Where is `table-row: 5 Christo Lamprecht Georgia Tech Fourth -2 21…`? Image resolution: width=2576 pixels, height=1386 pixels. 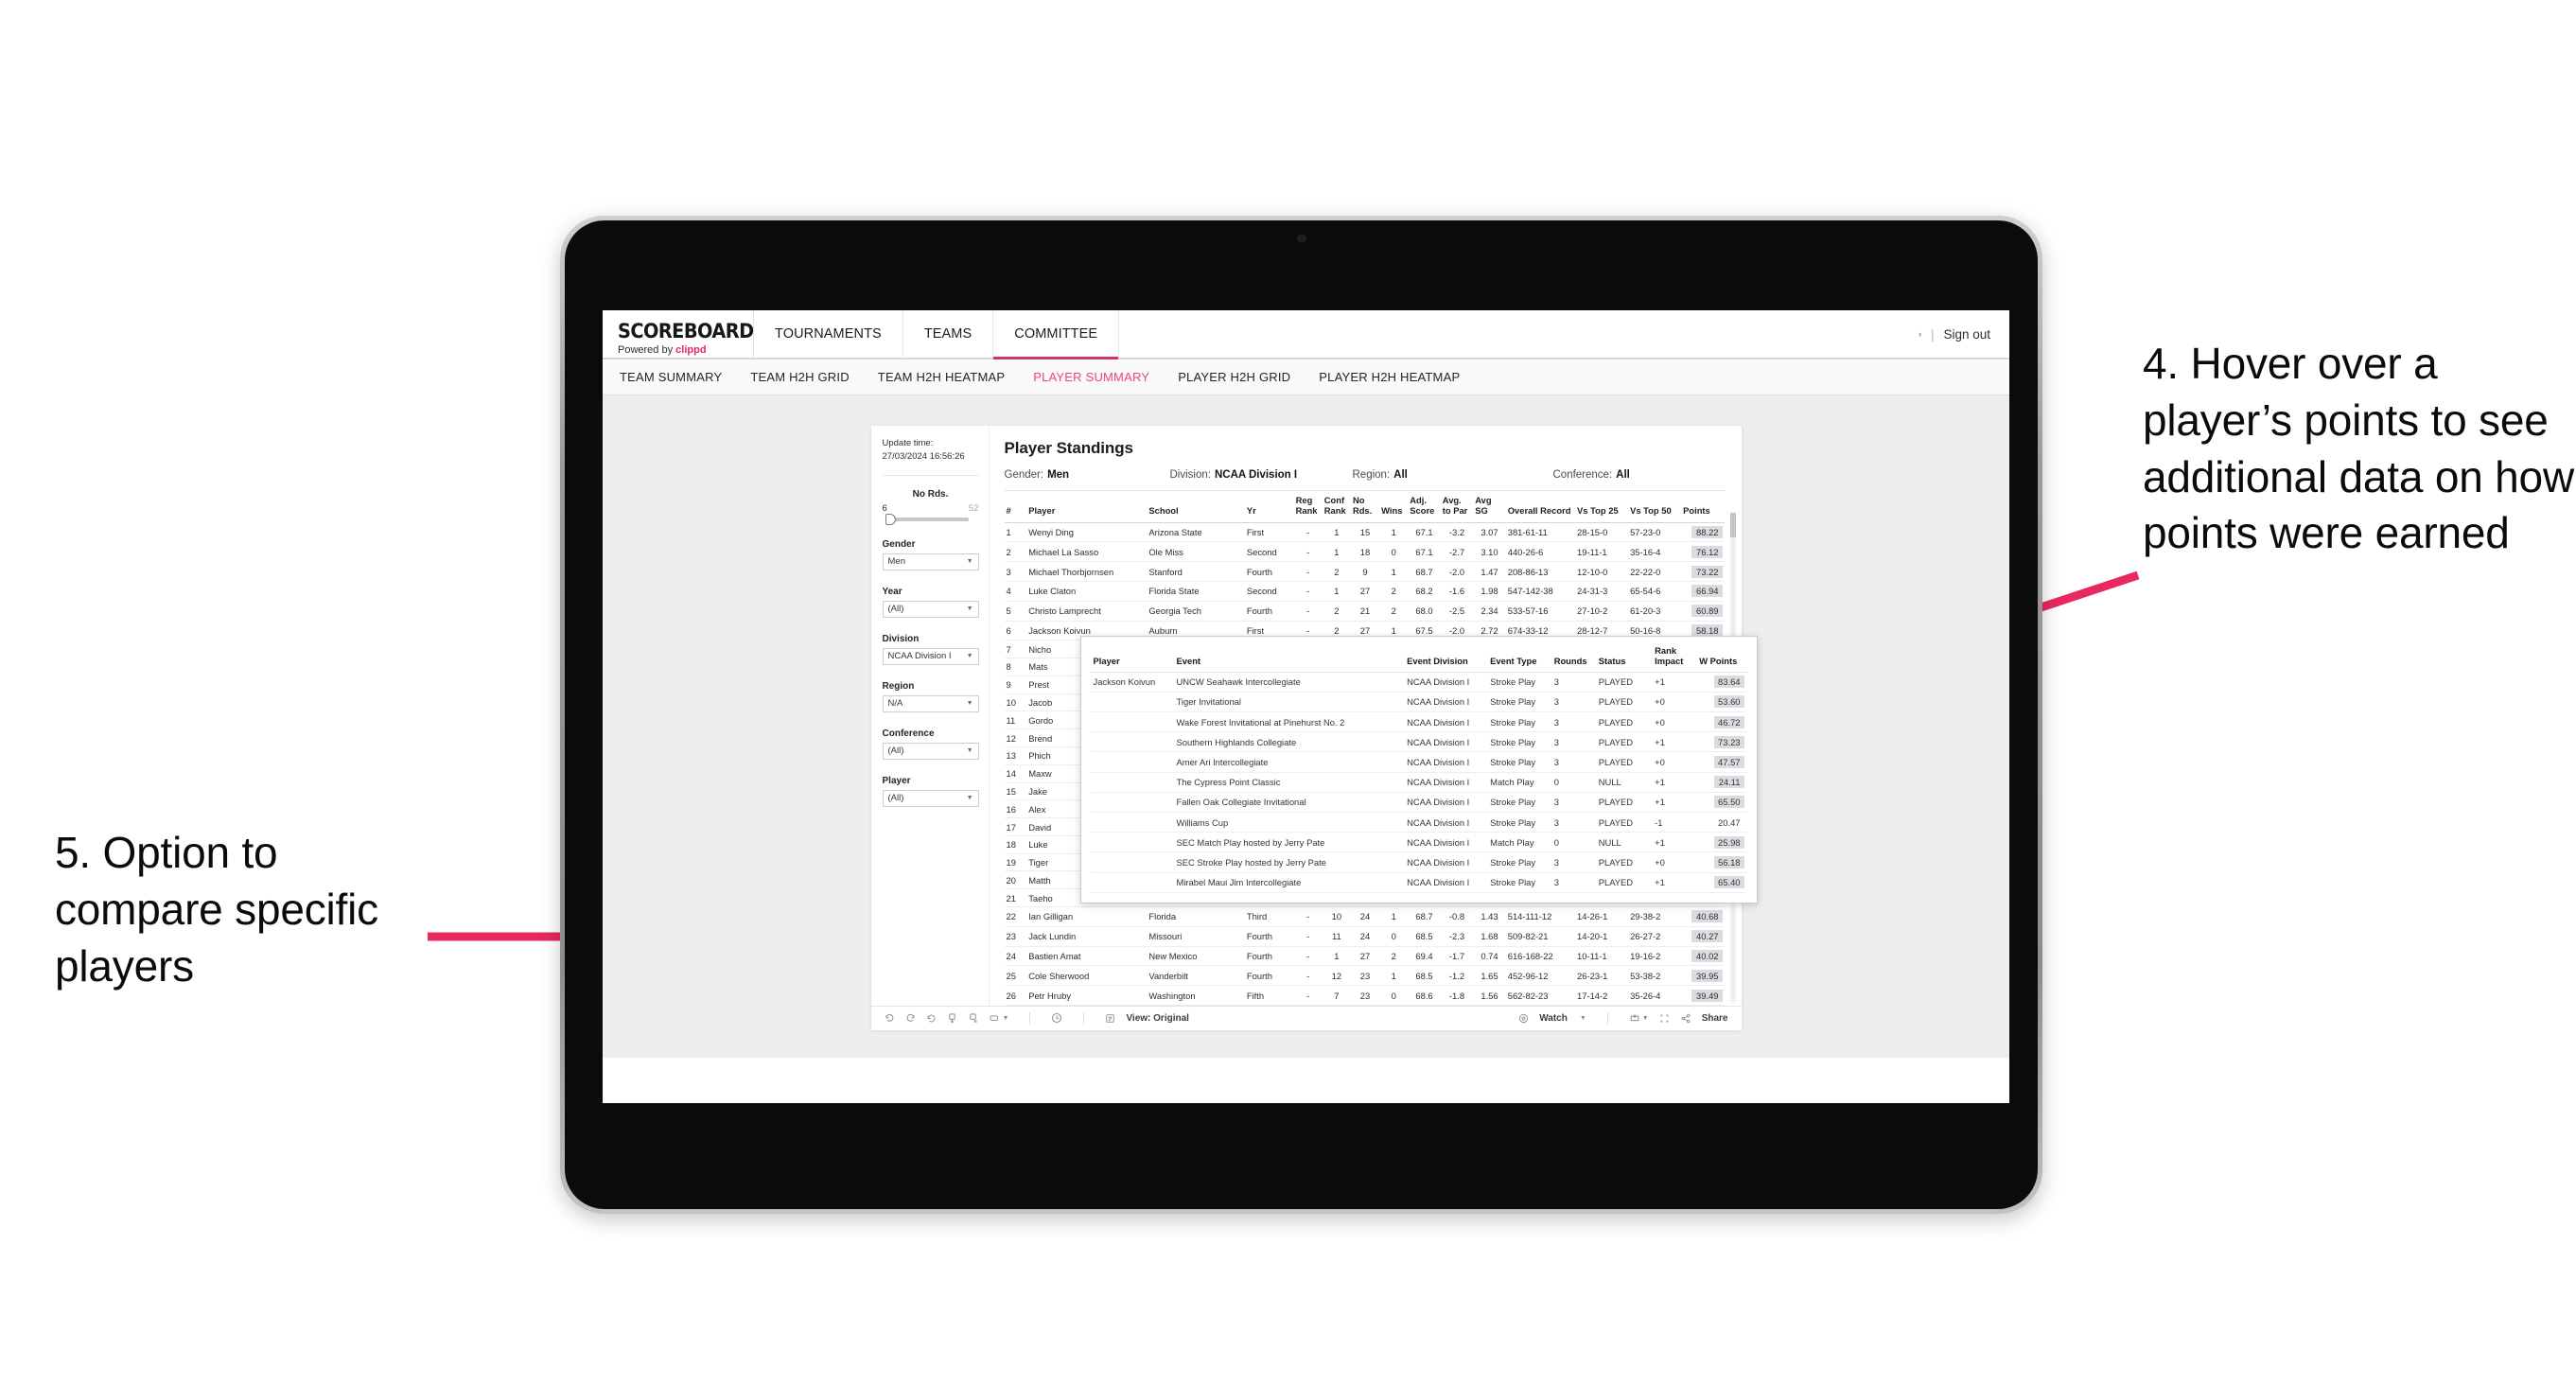
table-row: 5 Christo Lamprecht Georgia Tech Fourth -2 21… is located at coordinates (1365, 611).